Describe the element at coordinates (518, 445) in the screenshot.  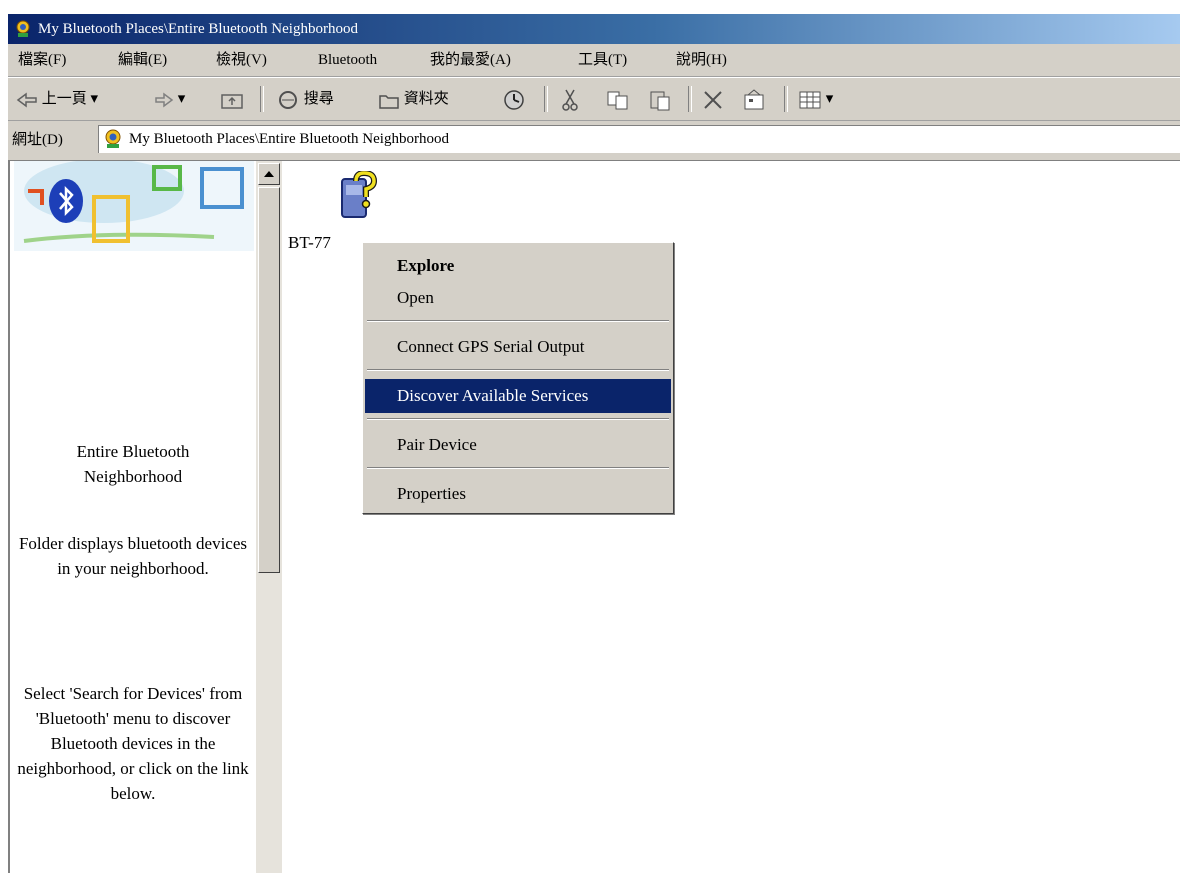
I see `menu-item-pair-device: Pair Device` at that location.